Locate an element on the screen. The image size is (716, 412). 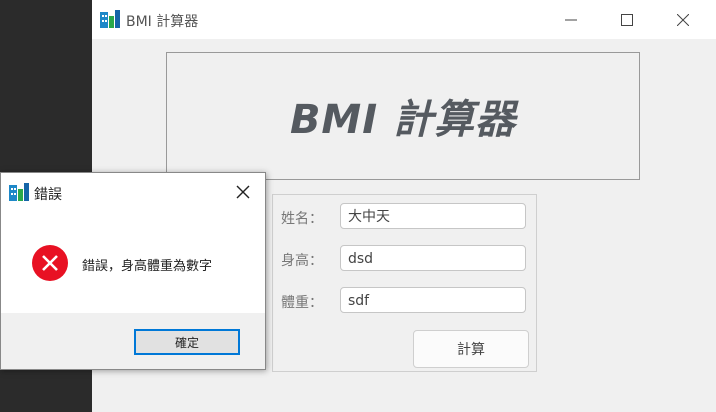
dialog-close-button is located at coordinates (243, 192).